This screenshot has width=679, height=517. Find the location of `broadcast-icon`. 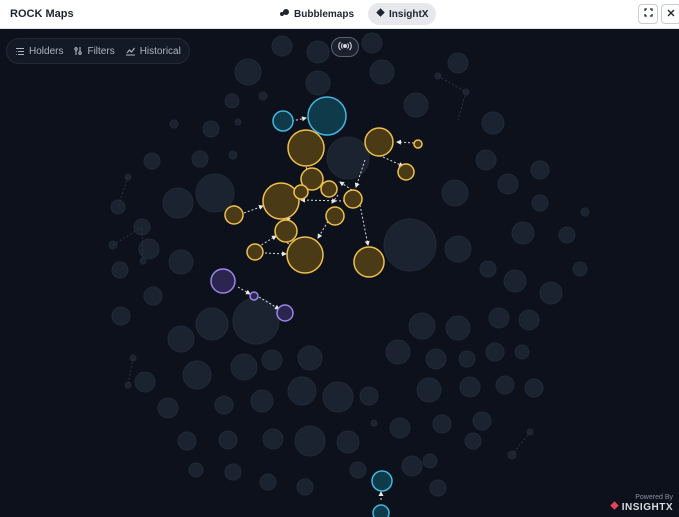

broadcast-icon is located at coordinates (345, 47).